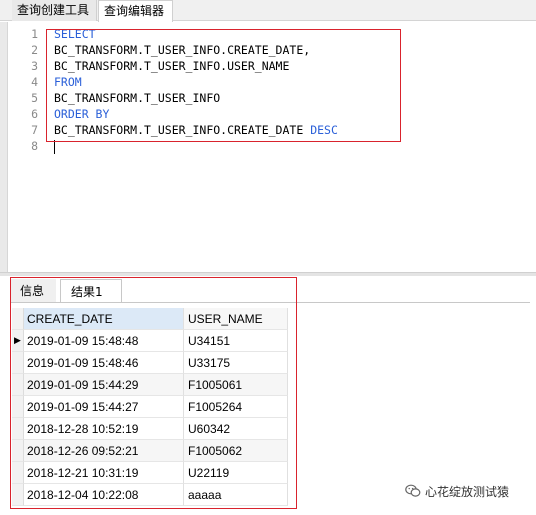 The image size is (536, 515). What do you see at coordinates (223, 85) in the screenshot?
I see `editor-highlight-box` at bounding box center [223, 85].